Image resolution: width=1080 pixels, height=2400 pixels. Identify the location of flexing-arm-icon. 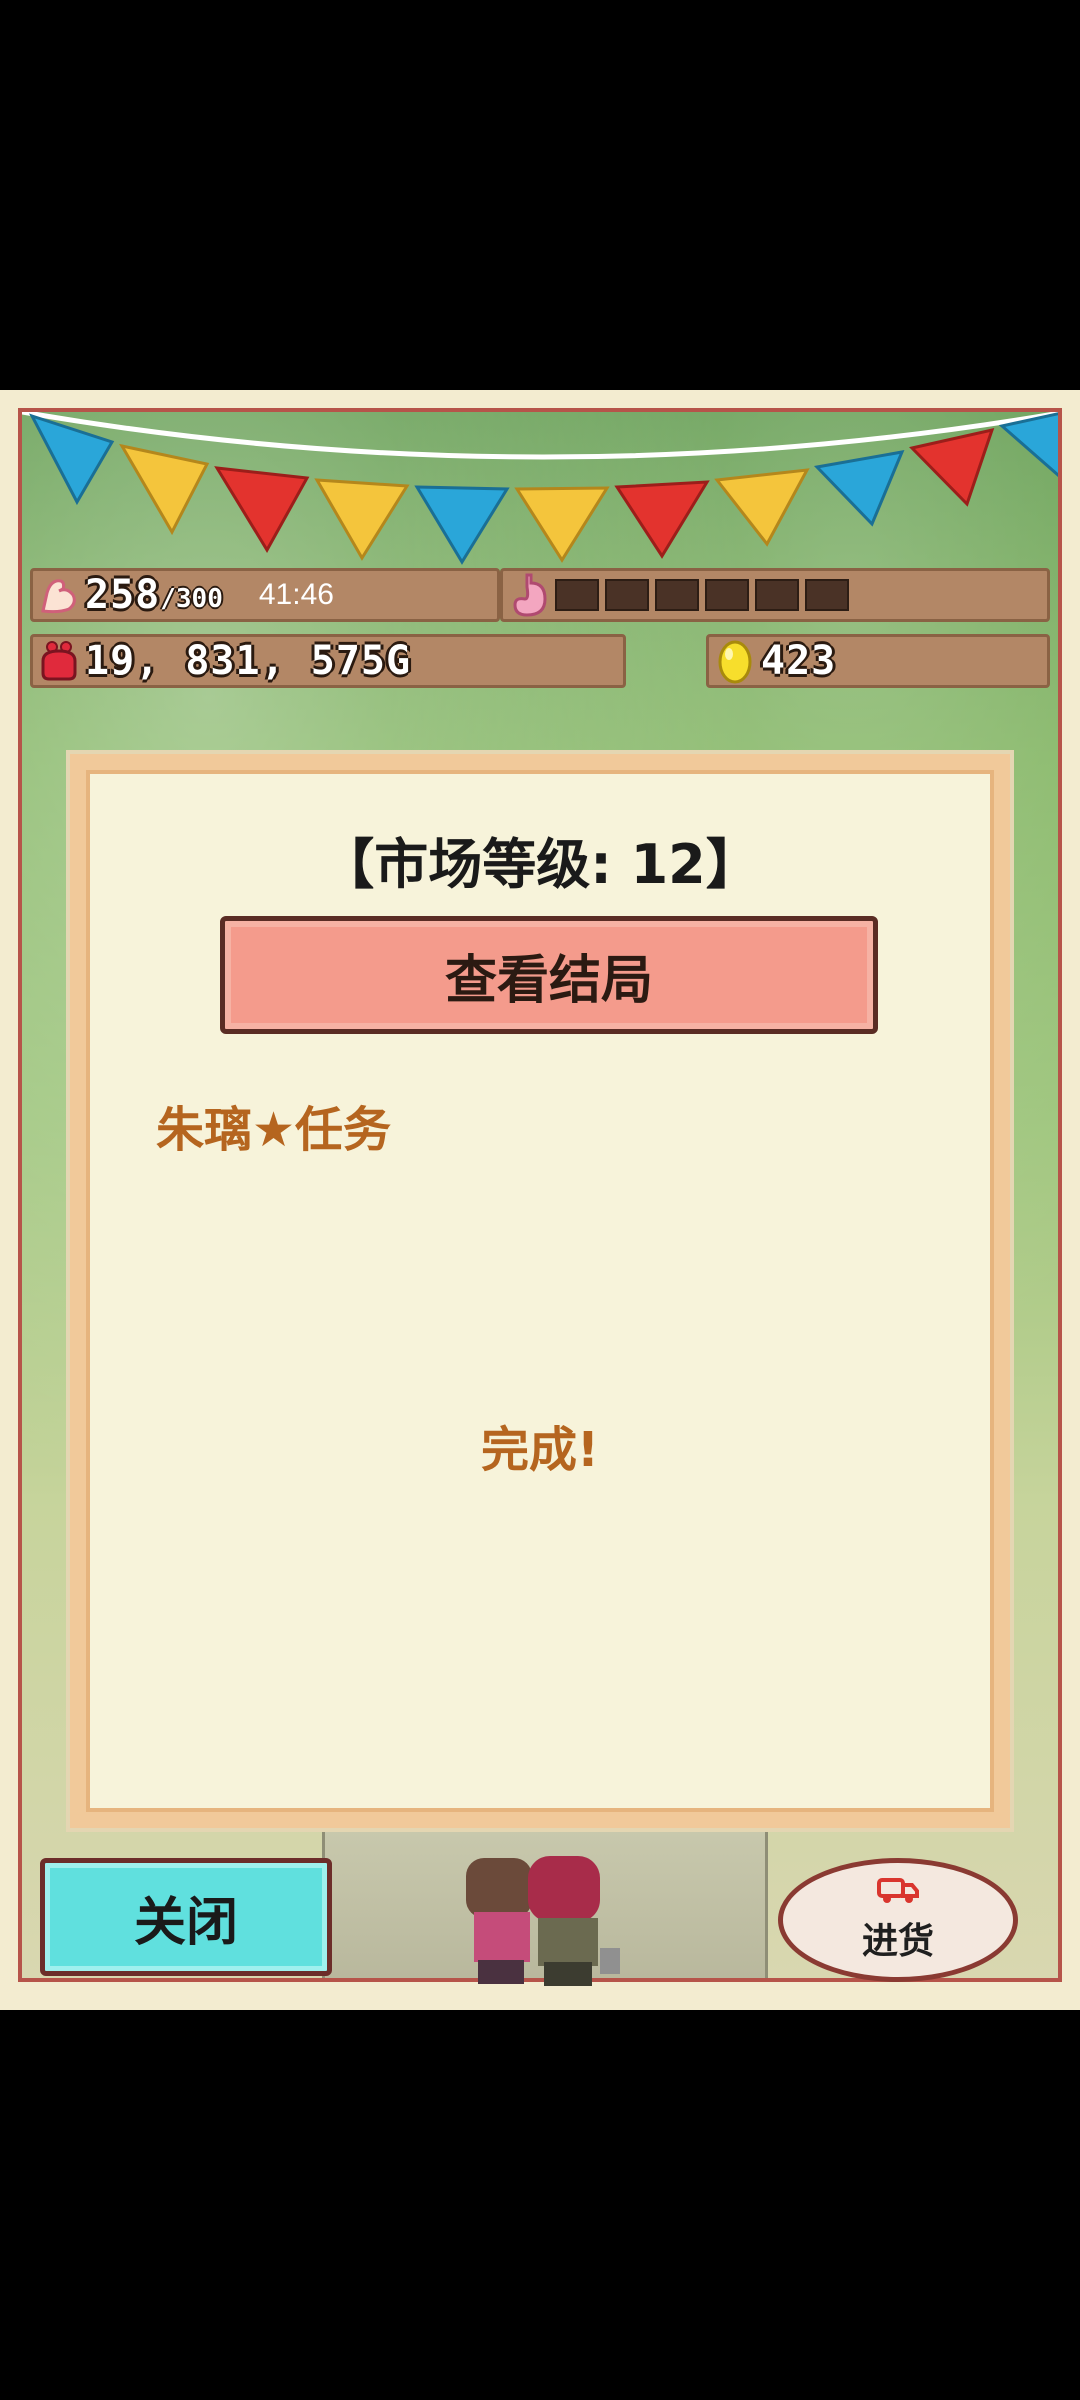
(59, 595).